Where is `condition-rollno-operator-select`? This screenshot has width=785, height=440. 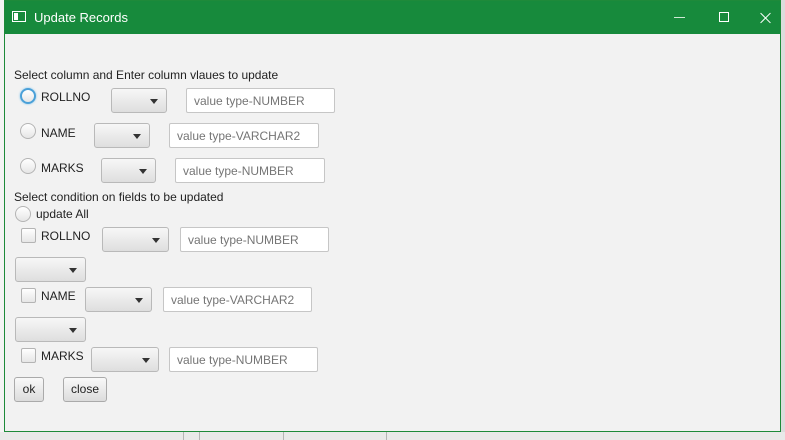 condition-rollno-operator-select is located at coordinates (135, 239).